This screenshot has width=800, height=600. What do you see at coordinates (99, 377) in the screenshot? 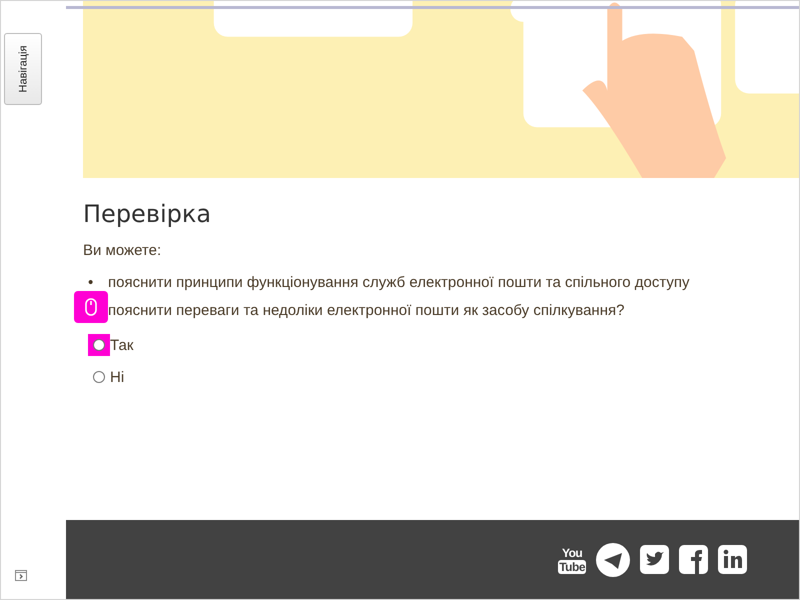
I see `radio-button` at bounding box center [99, 377].